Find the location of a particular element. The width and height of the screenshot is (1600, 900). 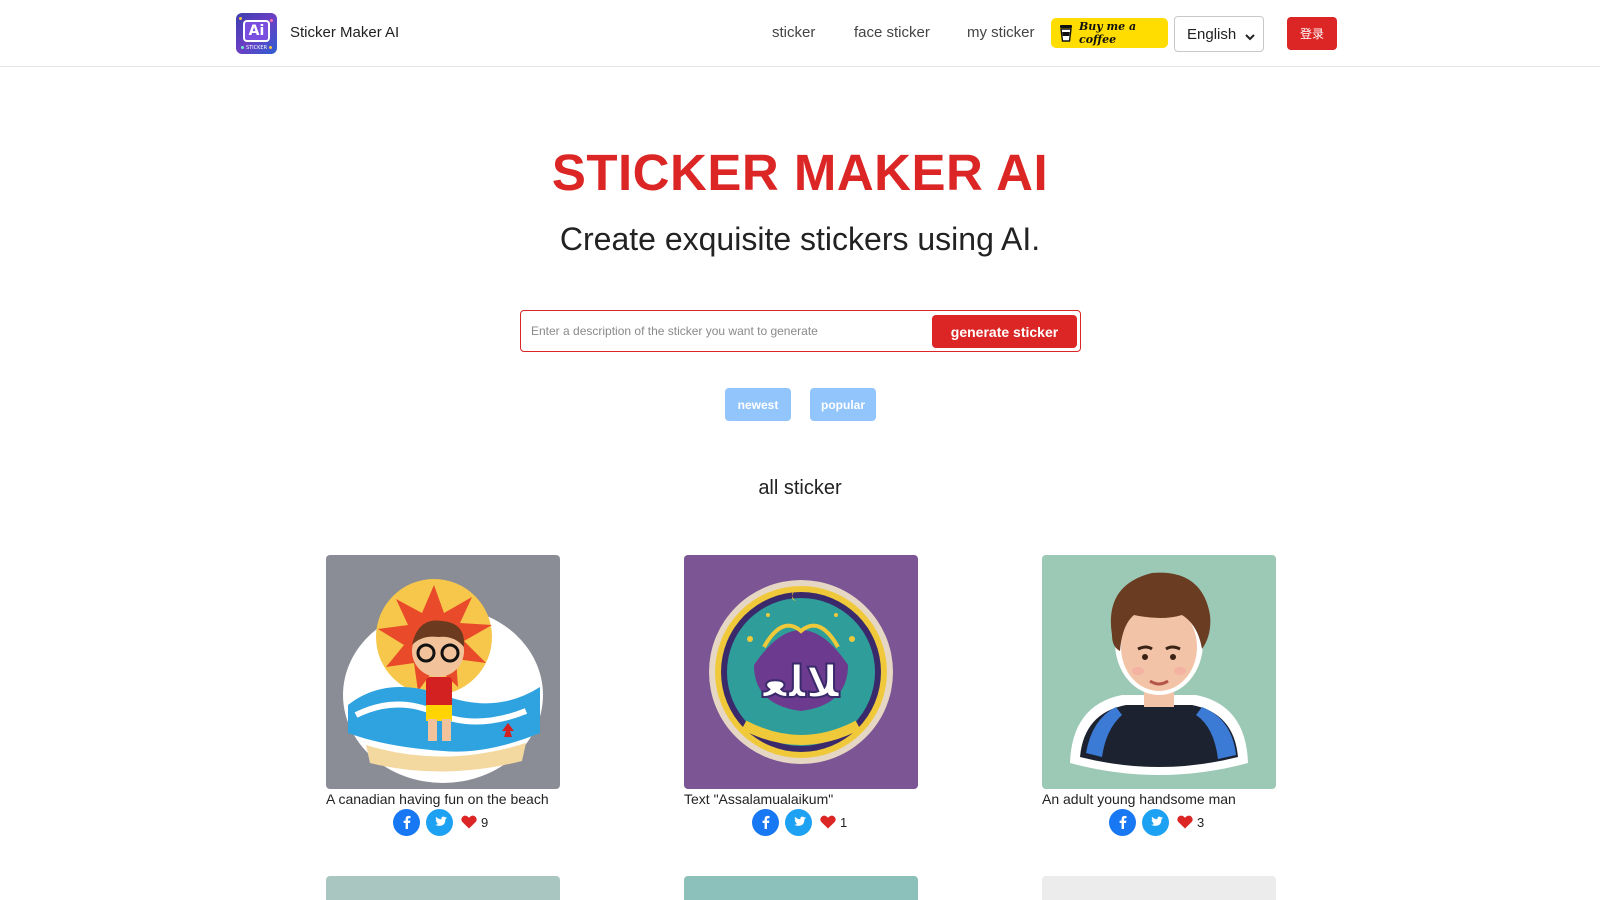

nav-face-sticker-link: face sticker is located at coordinates (892, 32).